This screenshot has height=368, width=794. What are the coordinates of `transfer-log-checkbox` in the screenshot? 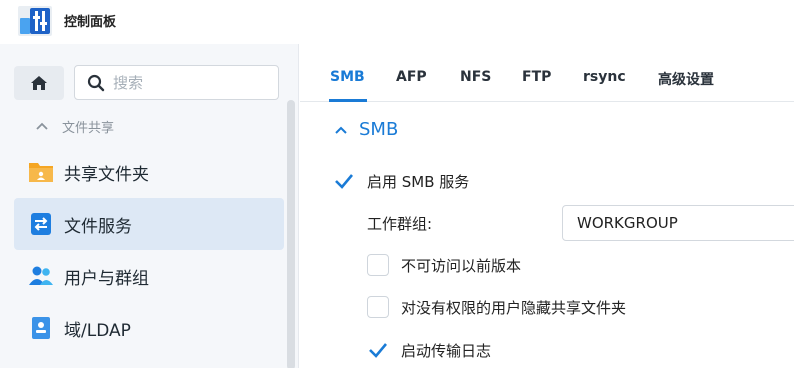 It's located at (378, 350).